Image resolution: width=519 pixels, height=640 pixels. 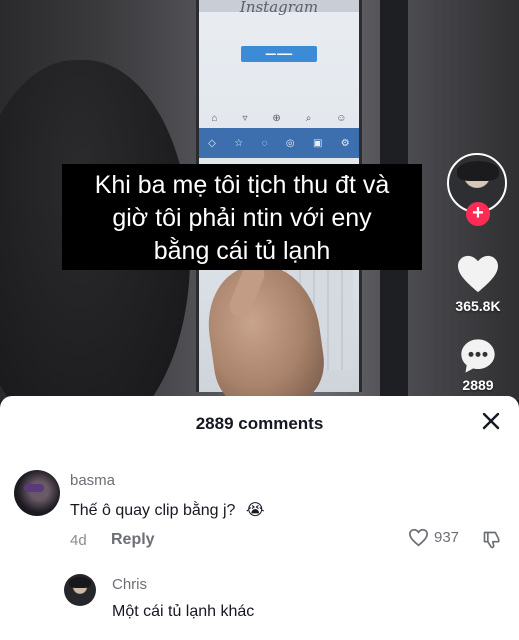 What do you see at coordinates (279, 118) in the screenshot?
I see `screen-nav-row: ⌂ ▿ ⊕ ⌕ ☺` at bounding box center [279, 118].